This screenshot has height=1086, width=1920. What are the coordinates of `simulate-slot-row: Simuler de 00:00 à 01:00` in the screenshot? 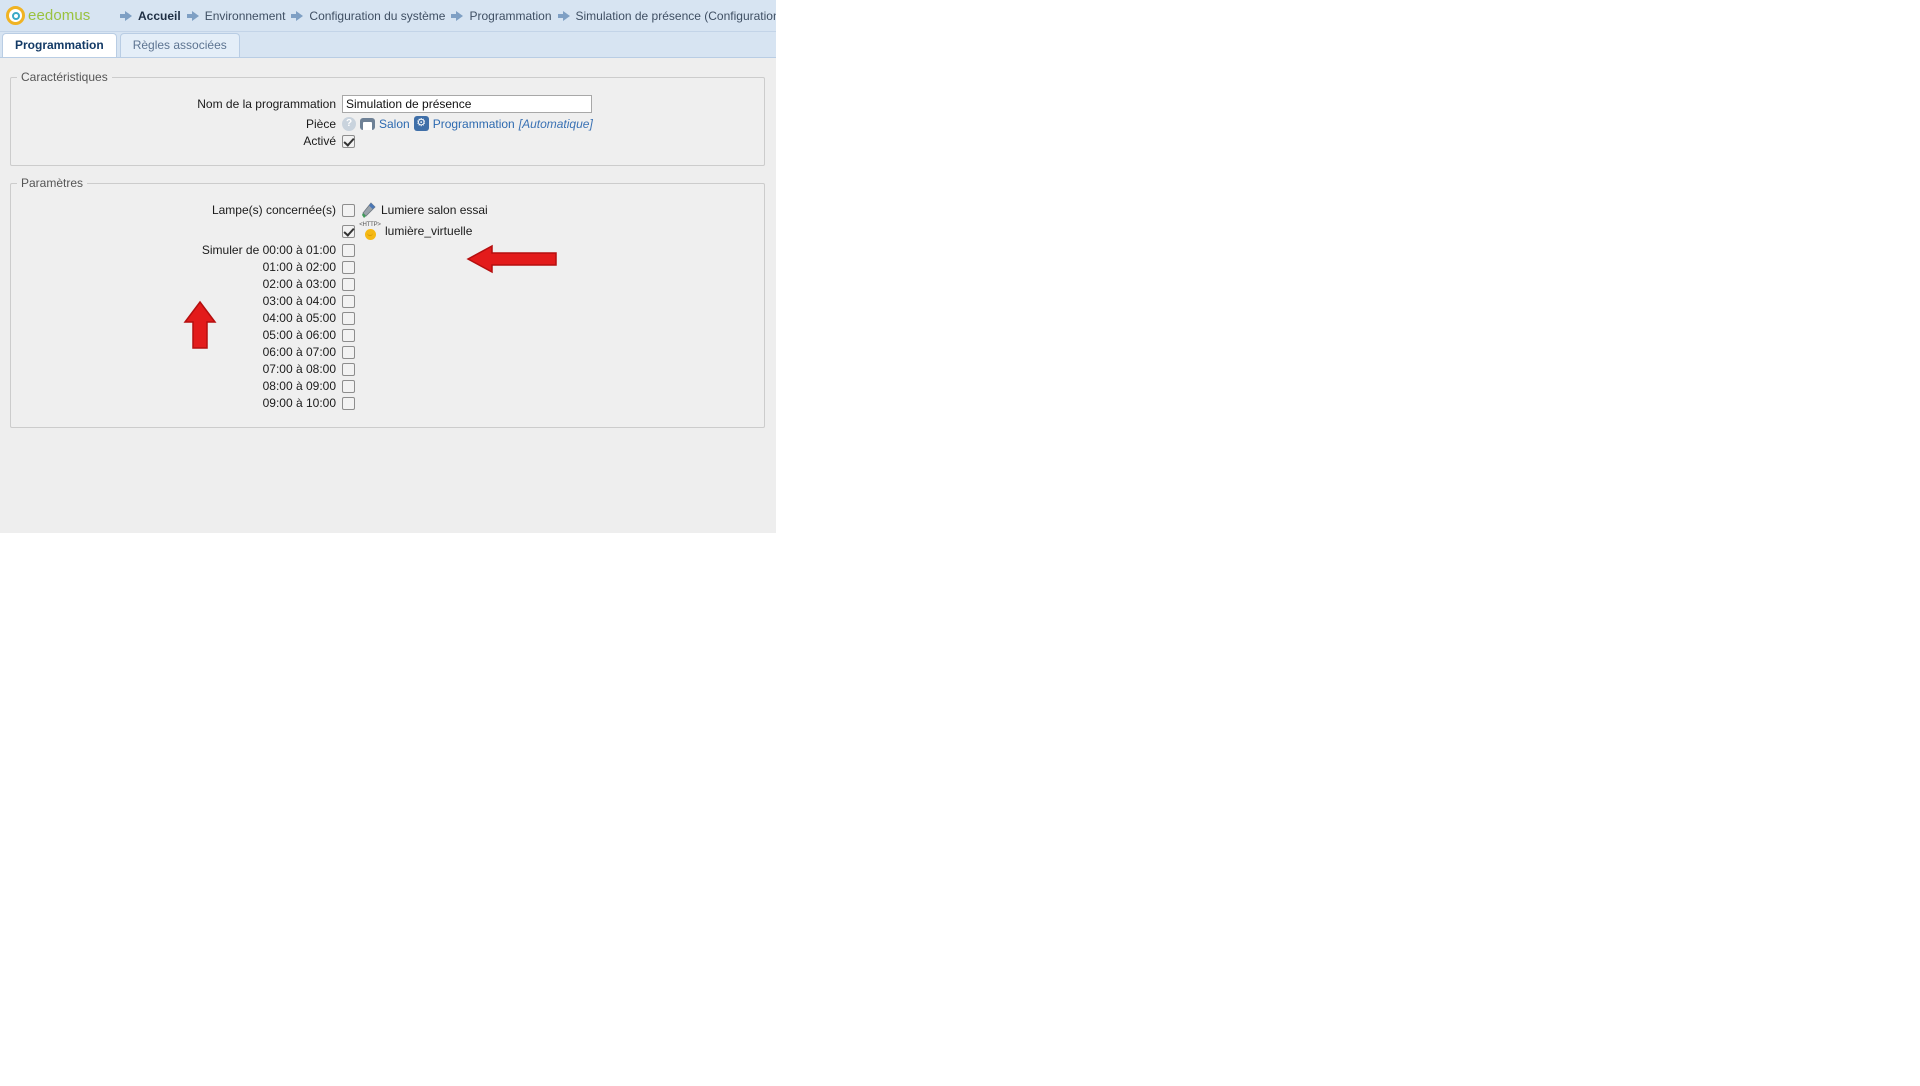 It's located at (387, 250).